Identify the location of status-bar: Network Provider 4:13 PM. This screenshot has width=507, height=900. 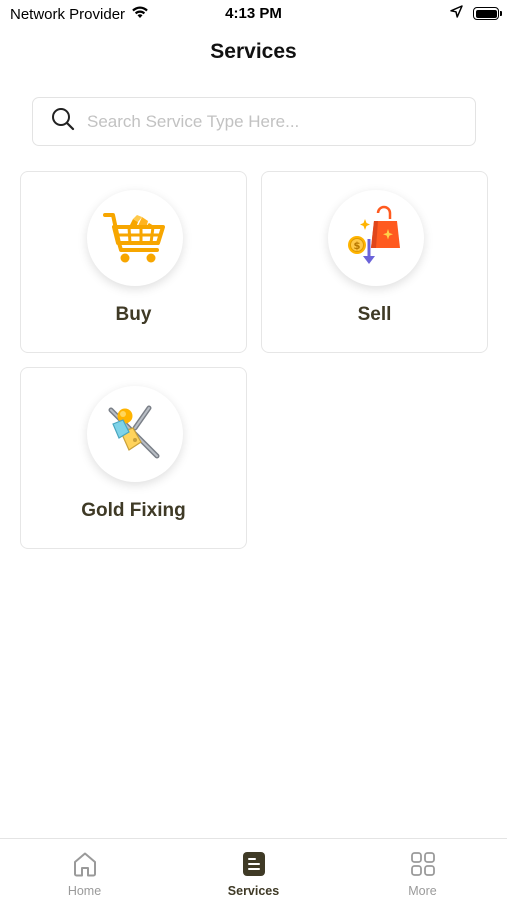
(253, 14).